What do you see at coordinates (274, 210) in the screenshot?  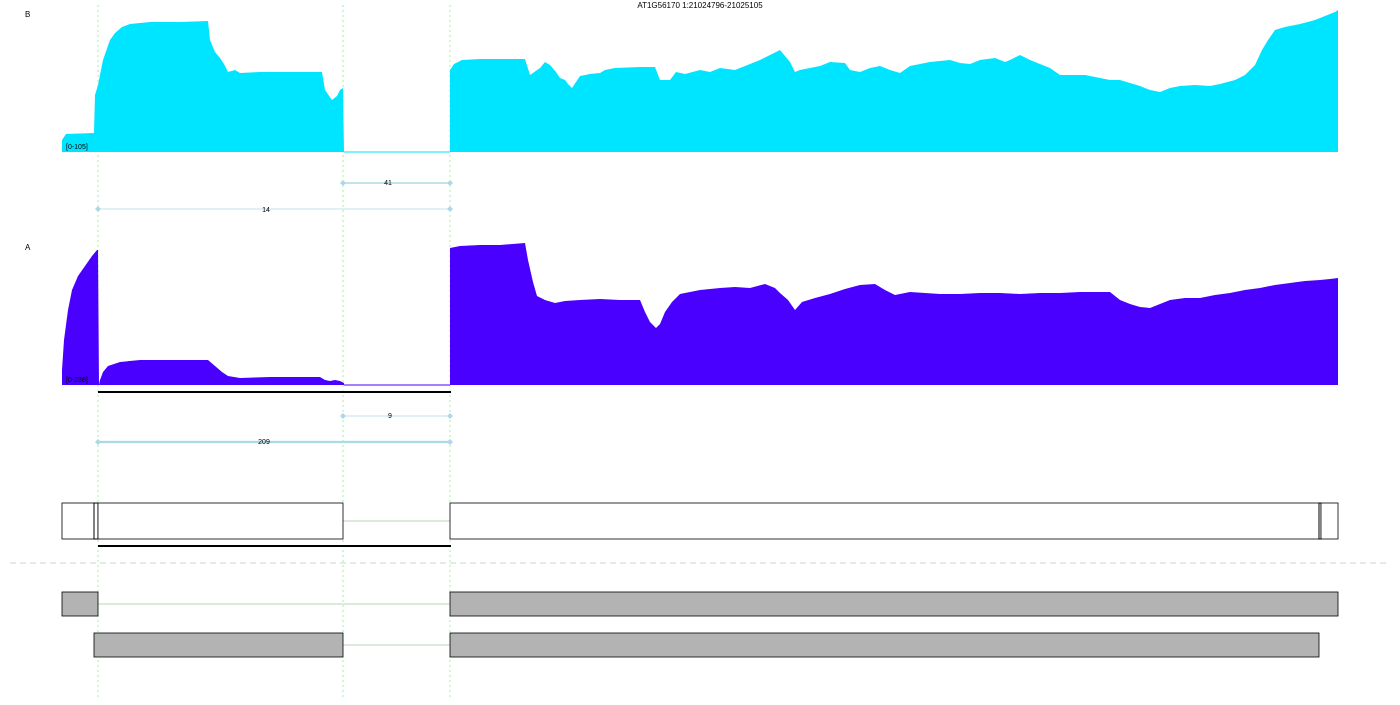 I see `junction-14: 14` at bounding box center [274, 210].